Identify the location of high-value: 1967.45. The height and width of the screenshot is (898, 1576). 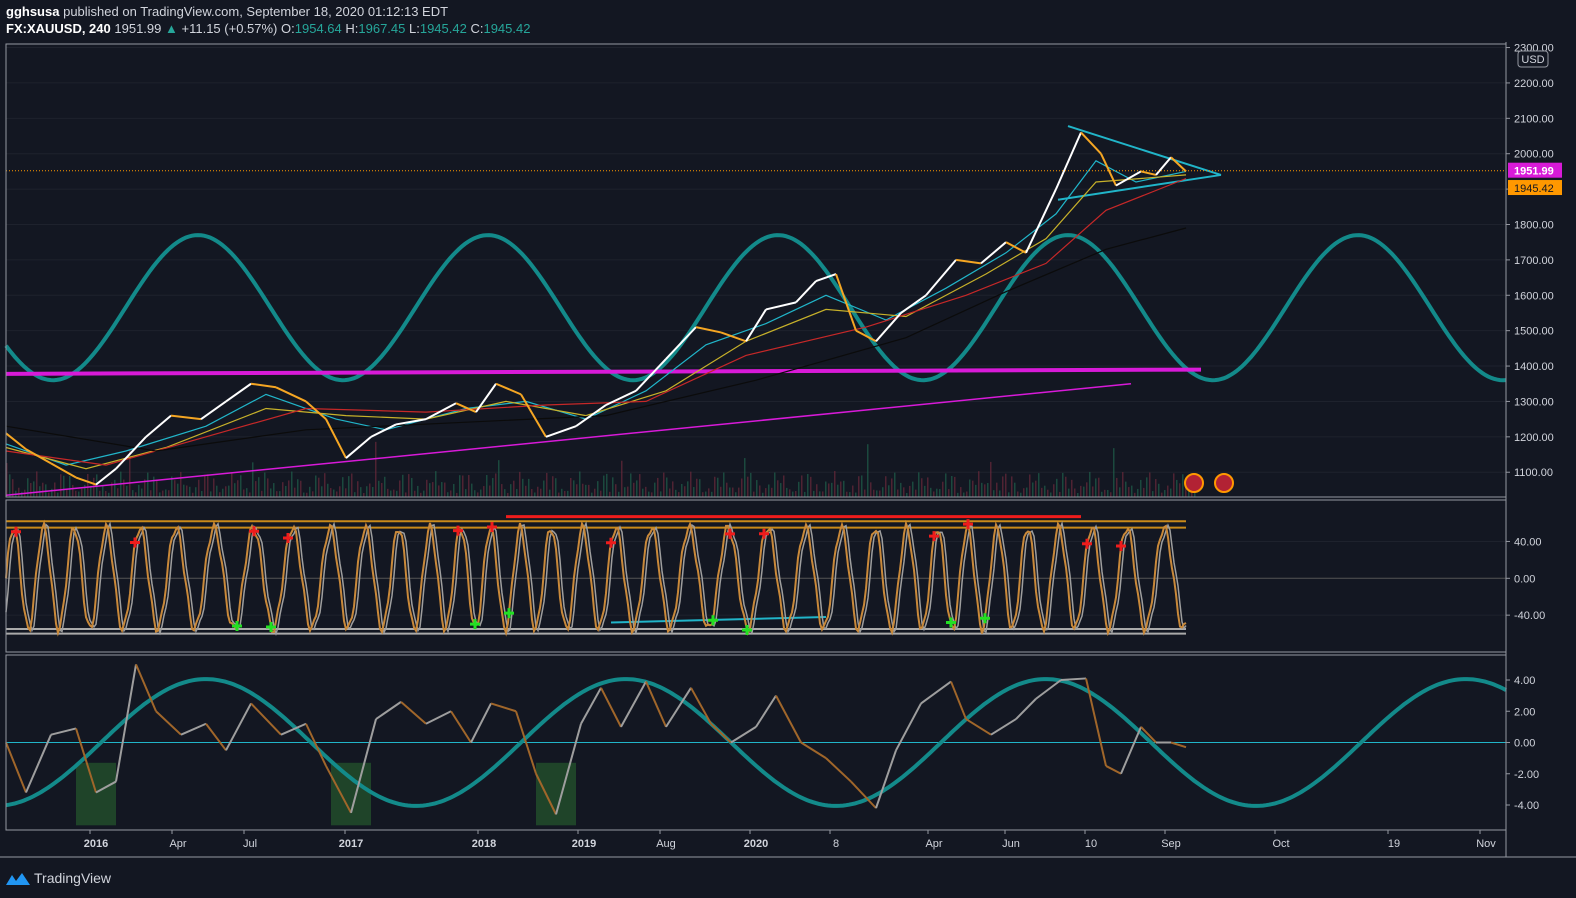
(382, 28).